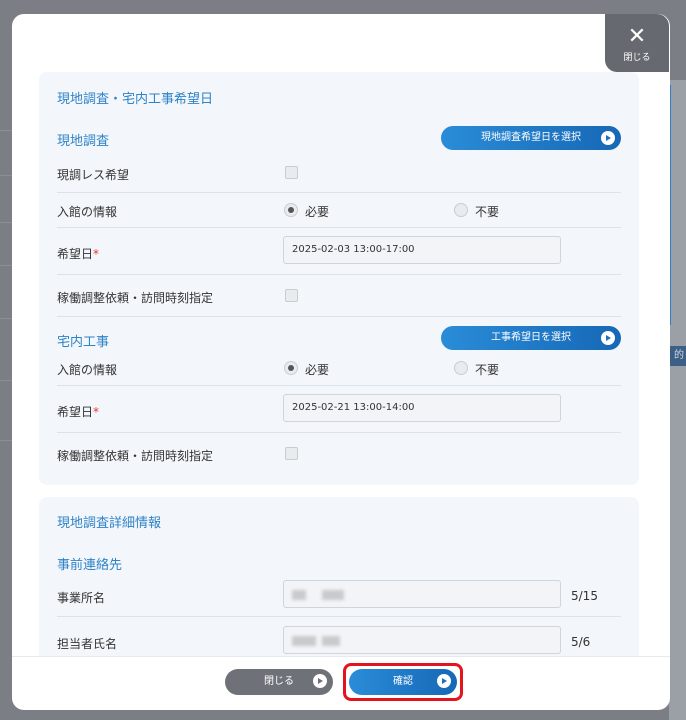 This screenshot has width=686, height=720. I want to click on subsection-title-construction: 宅内工事, so click(83, 342).